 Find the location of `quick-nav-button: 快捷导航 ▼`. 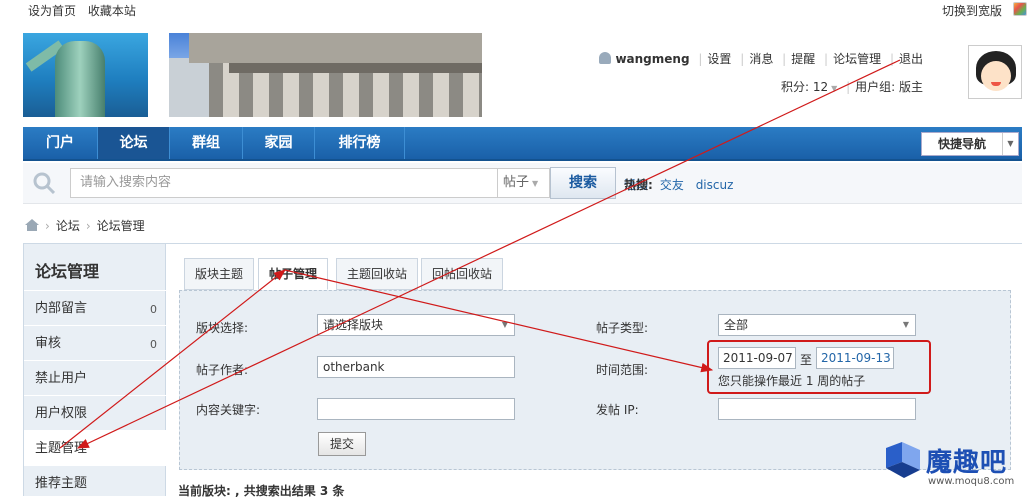

quick-nav-button: 快捷导航 ▼ is located at coordinates (970, 144).